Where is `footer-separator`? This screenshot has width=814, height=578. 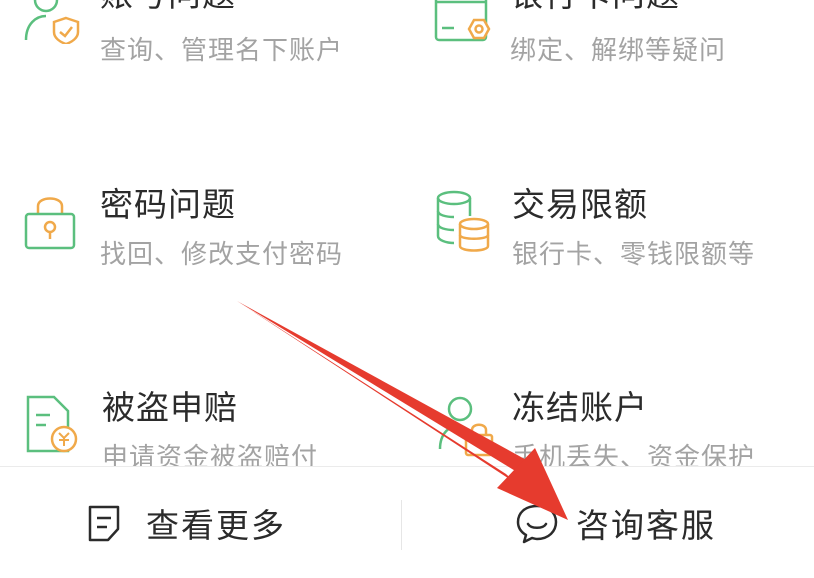 footer-separator is located at coordinates (401, 525).